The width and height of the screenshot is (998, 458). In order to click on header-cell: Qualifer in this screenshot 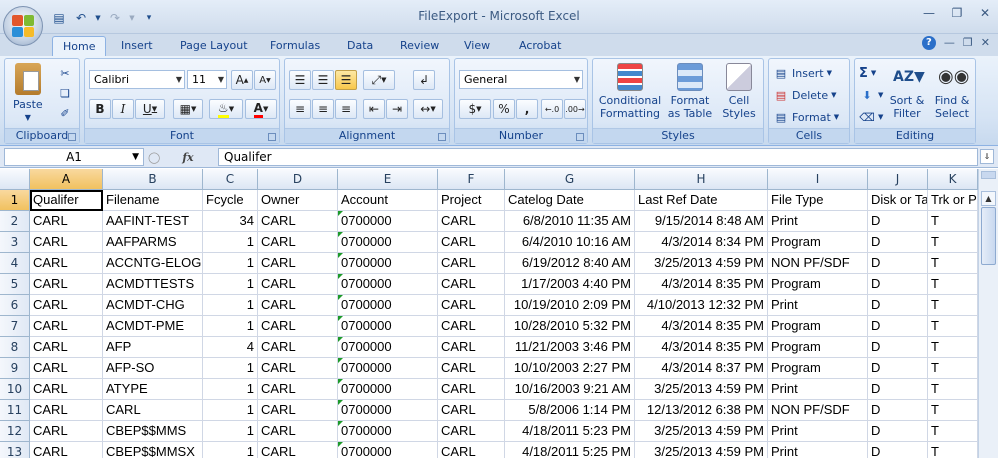, I will do `click(66, 200)`.